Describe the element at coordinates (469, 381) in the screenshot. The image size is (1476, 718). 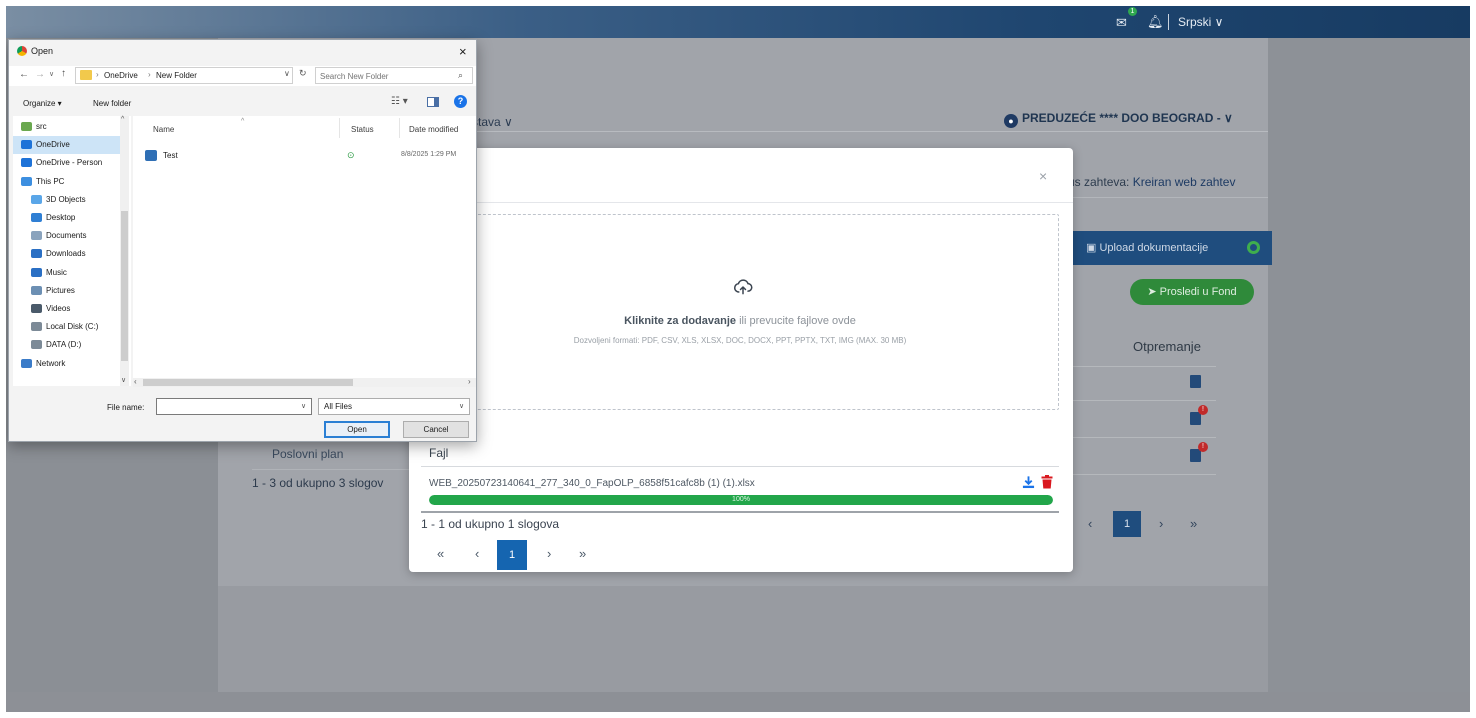
I see `scroll-right-icon: ›` at that location.